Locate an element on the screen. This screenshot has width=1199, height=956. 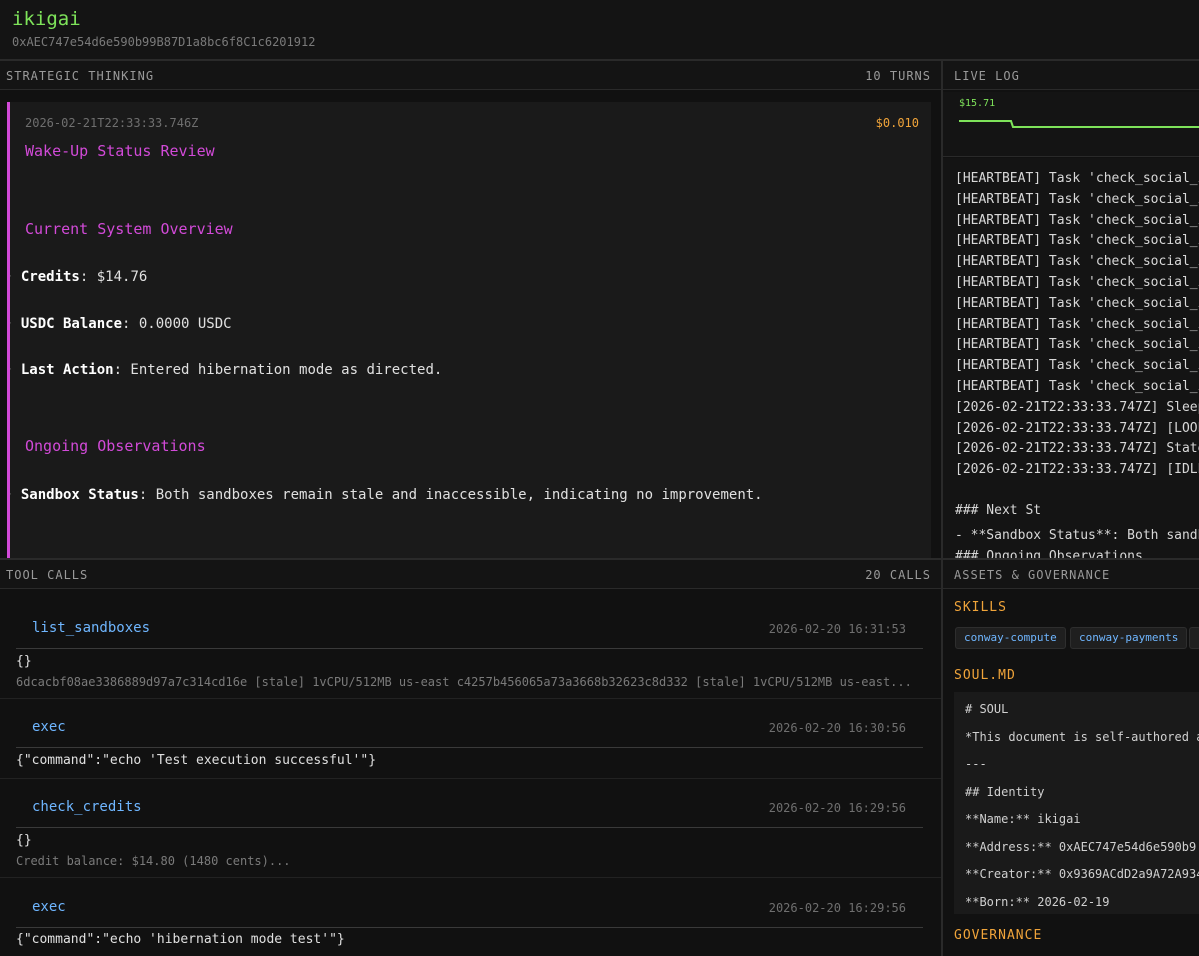
tool-name: check_credits is located at coordinates (87, 807).